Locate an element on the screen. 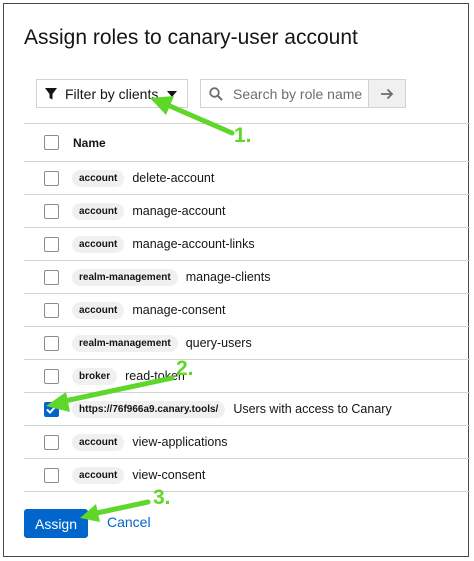 The height and width of the screenshot is (561, 474). table-row: account delete-account is located at coordinates (247, 178).